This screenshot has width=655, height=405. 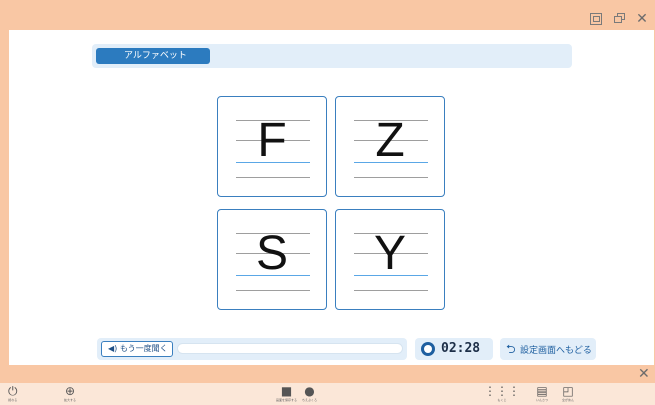 What do you see at coordinates (389, 253) in the screenshot?
I see `card-letter: Y` at bounding box center [389, 253].